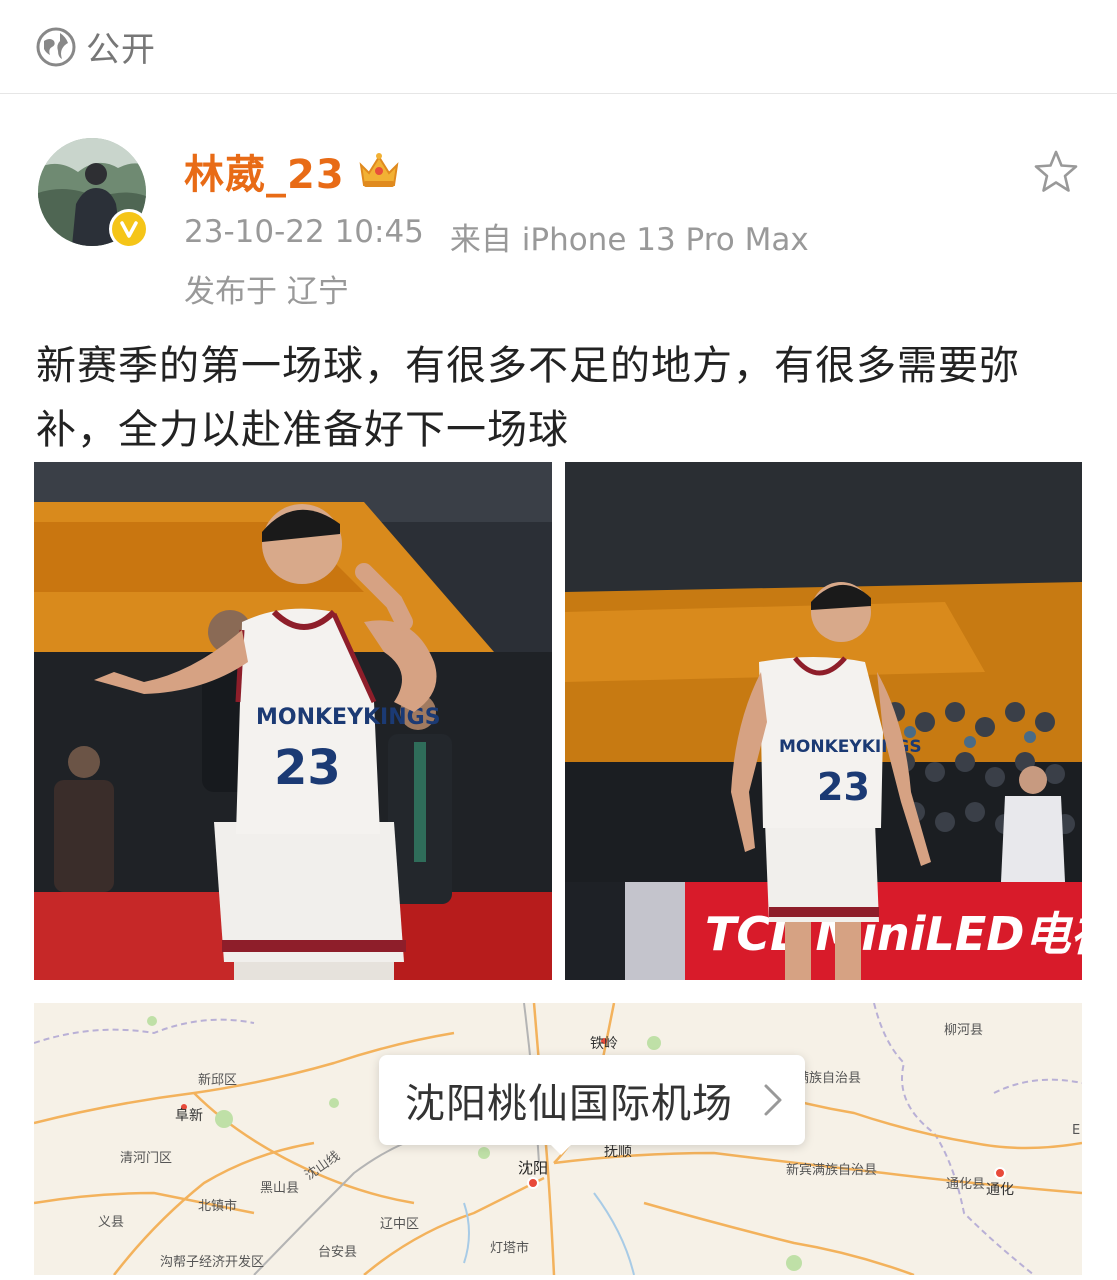 The height and width of the screenshot is (1280, 1117). I want to click on author-row: 林葳_23, so click(292, 171).